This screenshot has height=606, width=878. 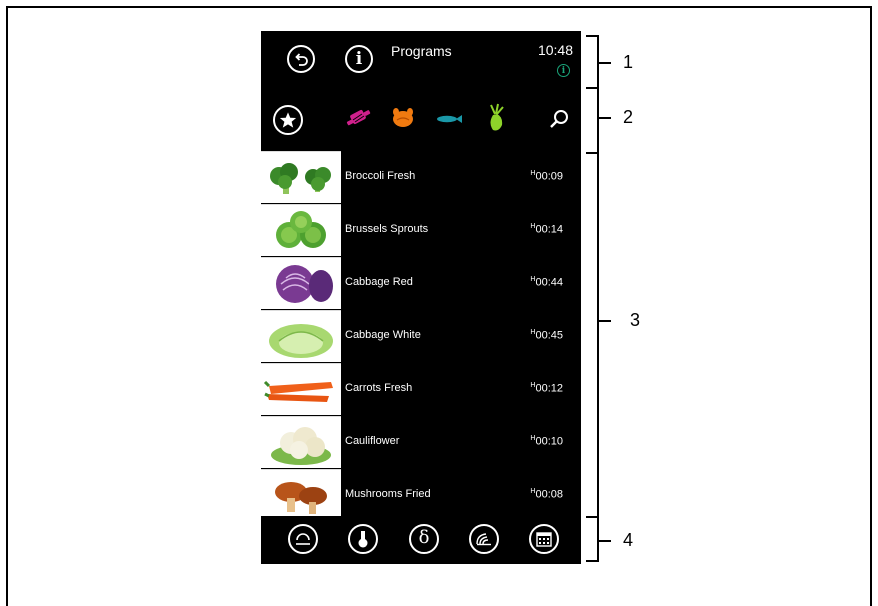 I want to click on callout-3: 3, so click(x=635, y=320).